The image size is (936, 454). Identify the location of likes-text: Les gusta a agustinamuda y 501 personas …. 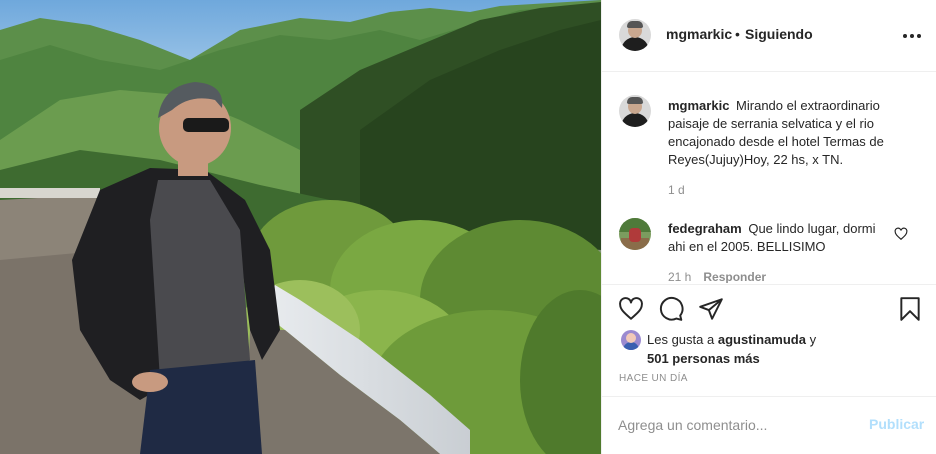
(777, 349).